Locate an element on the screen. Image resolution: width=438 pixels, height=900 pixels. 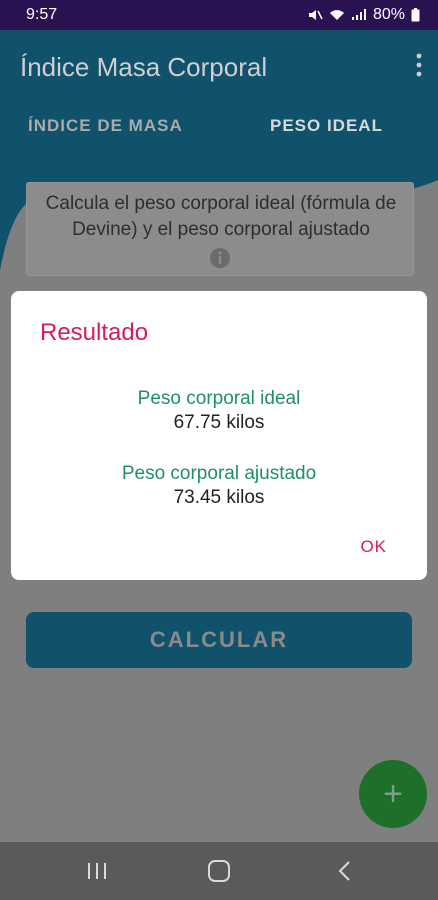
plus-icon: + is located at coordinates (393, 793).